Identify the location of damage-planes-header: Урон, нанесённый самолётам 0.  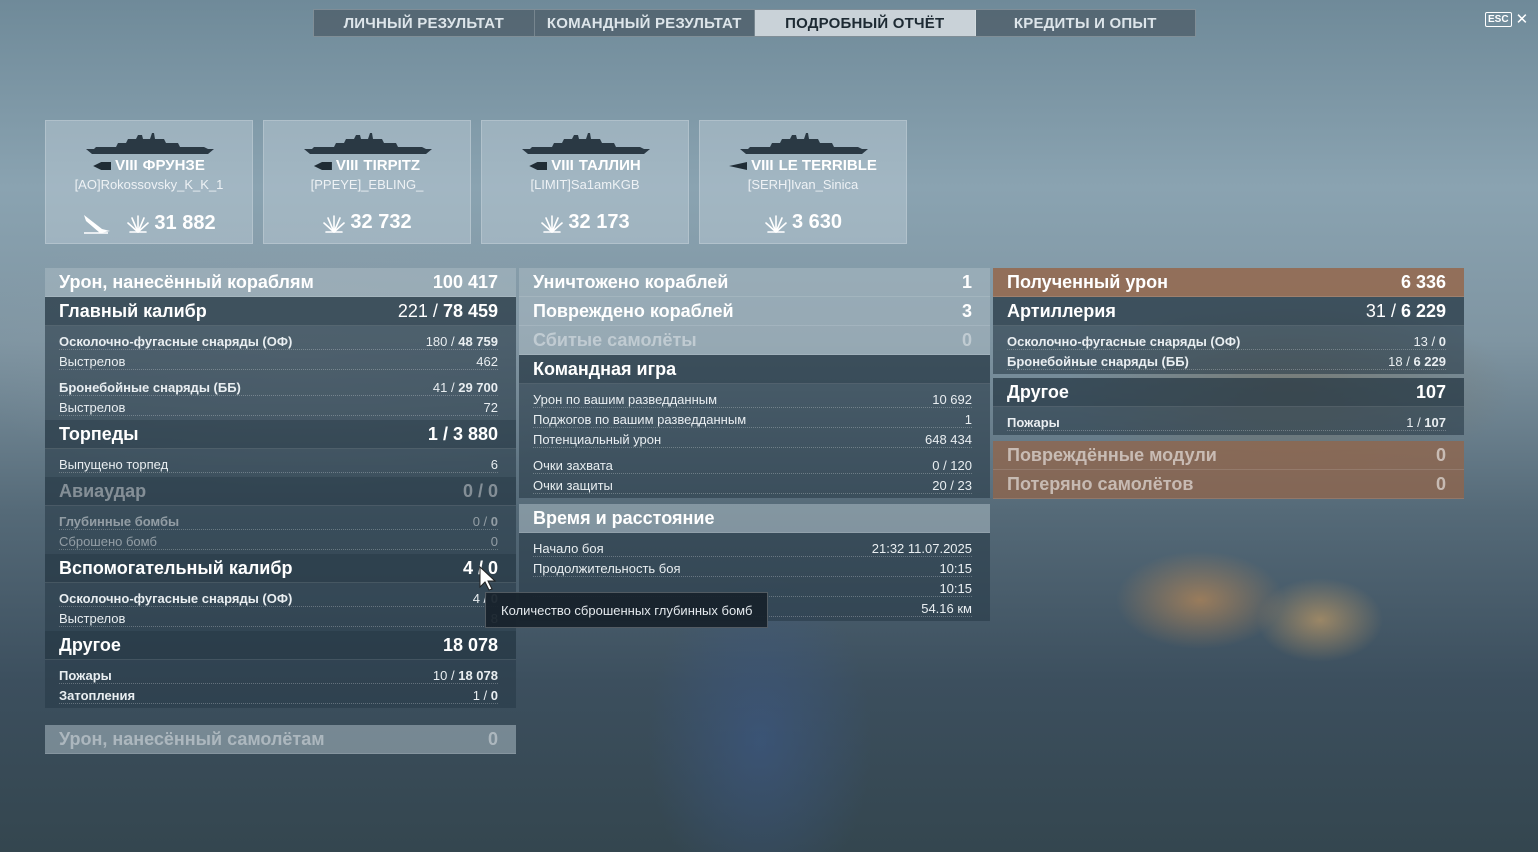
(280, 739).